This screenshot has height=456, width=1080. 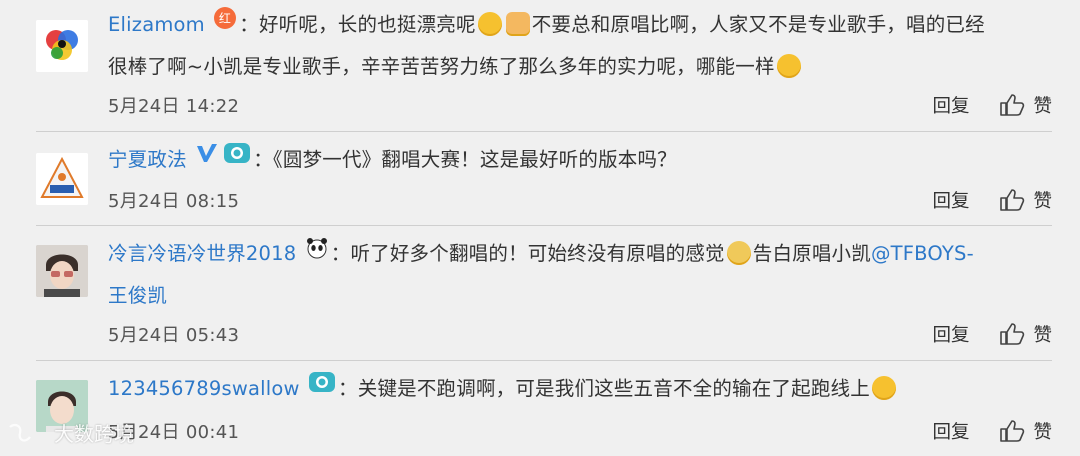 I want to click on thumbs-up-emoji-icon, so click(x=517, y=23).